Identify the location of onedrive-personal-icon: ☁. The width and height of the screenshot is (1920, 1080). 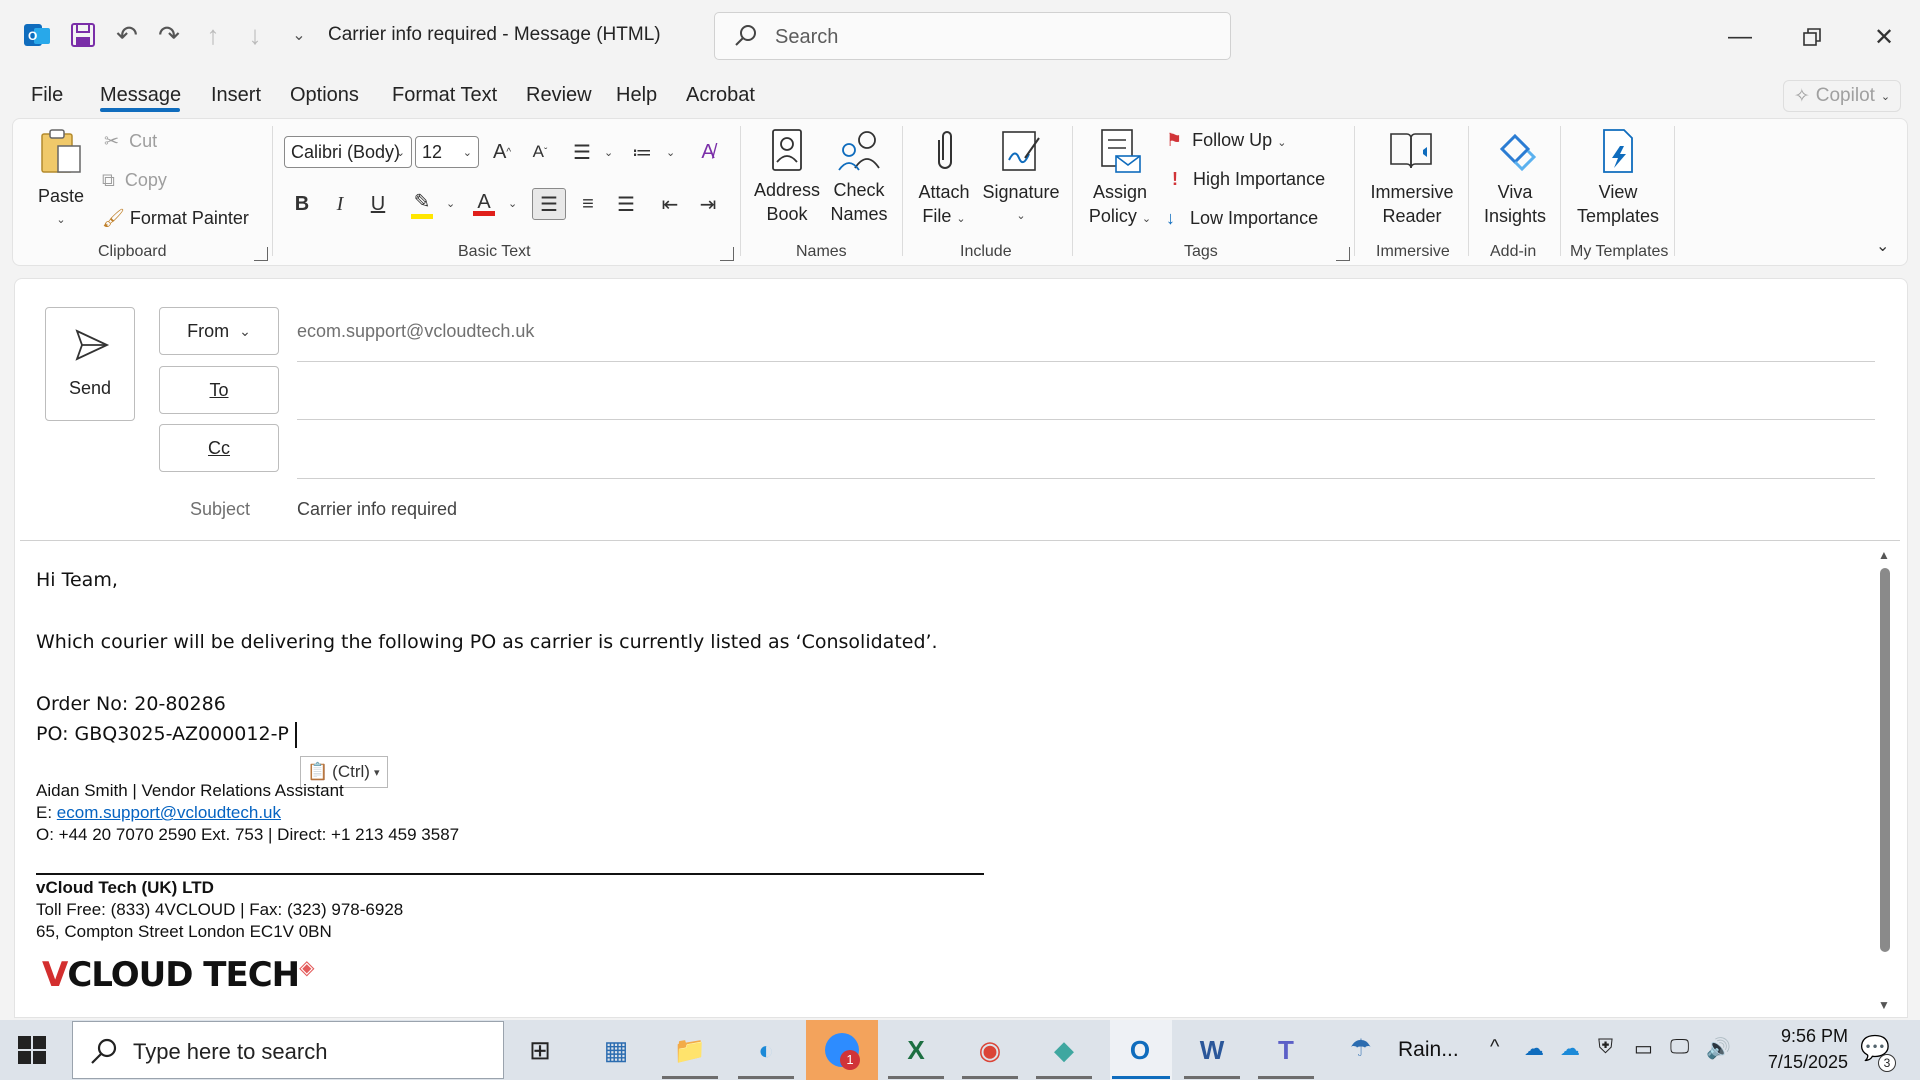
(1570, 1048).